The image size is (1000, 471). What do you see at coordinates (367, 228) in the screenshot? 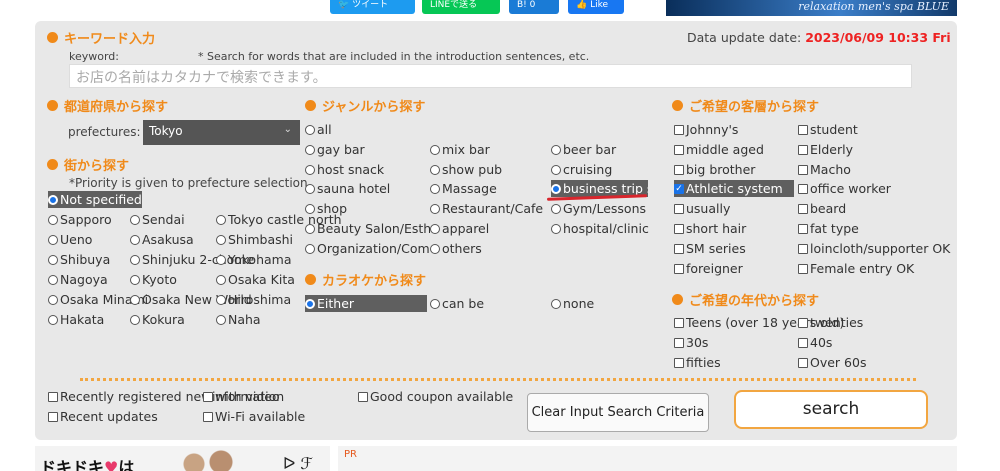
I see `genre-option: Beauty Salon/Esthe` at bounding box center [367, 228].